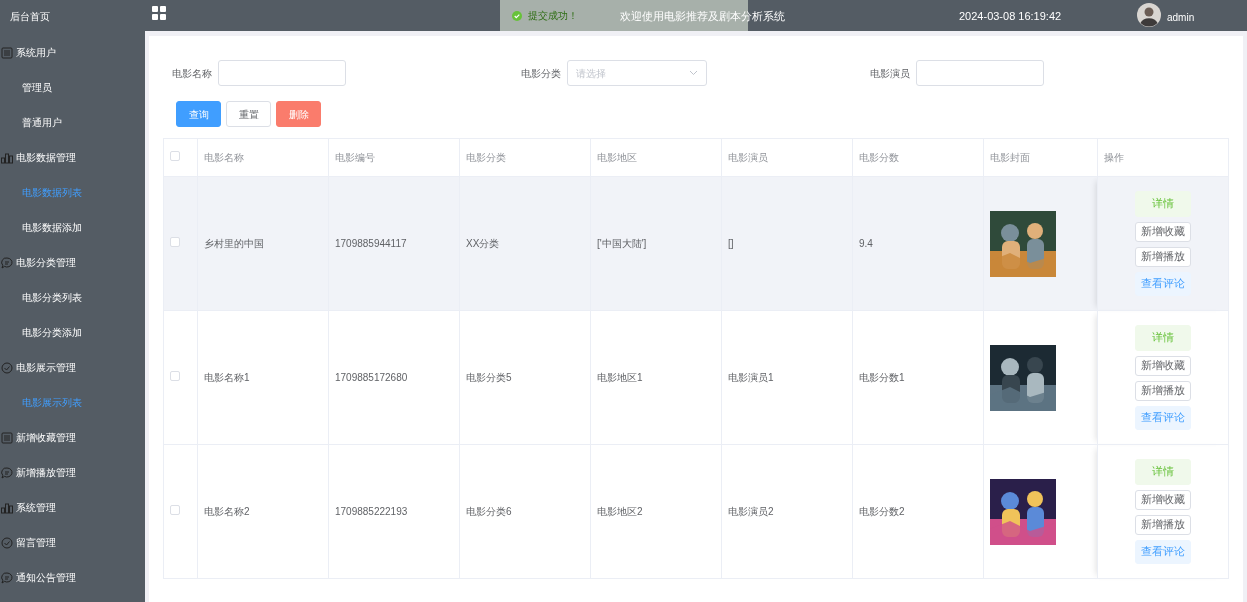  Describe the element at coordinates (656, 511) in the screenshot. I see `table-cell: 电影地区2` at that location.